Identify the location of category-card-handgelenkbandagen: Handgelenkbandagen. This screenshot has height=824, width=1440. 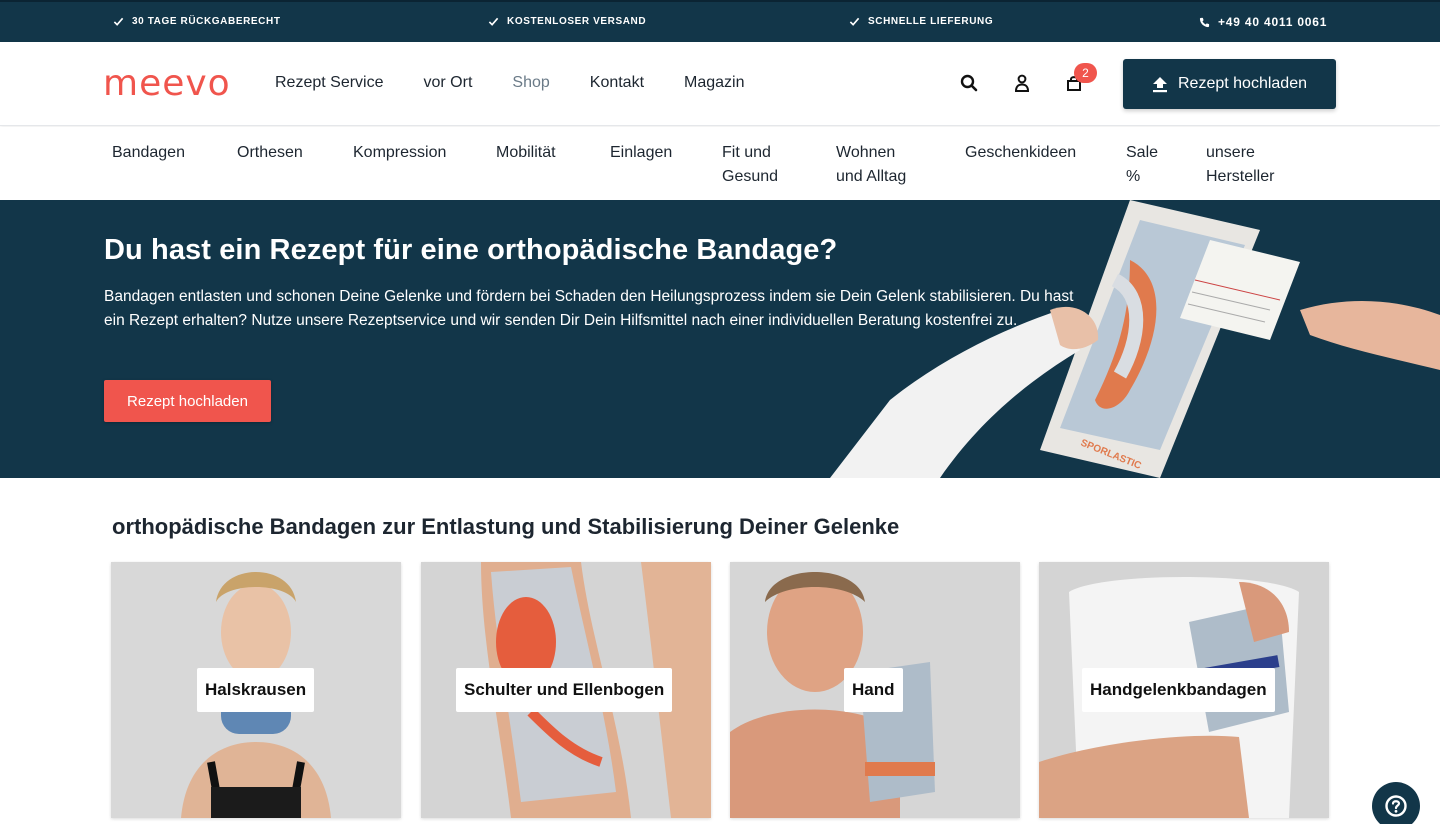
(1184, 690).